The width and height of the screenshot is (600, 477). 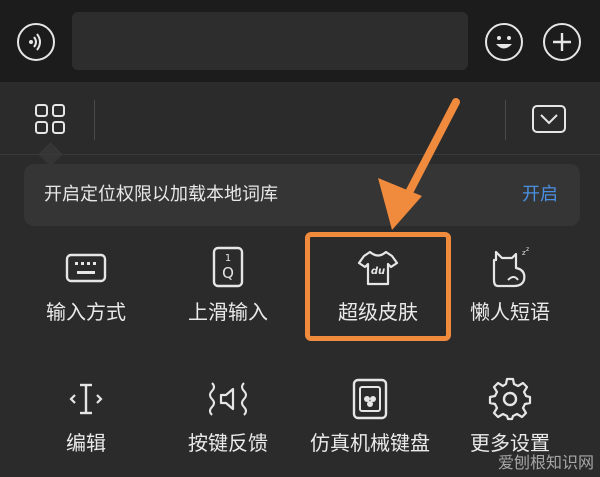 What do you see at coordinates (50, 119) in the screenshot?
I see `grid-menu-icon` at bounding box center [50, 119].